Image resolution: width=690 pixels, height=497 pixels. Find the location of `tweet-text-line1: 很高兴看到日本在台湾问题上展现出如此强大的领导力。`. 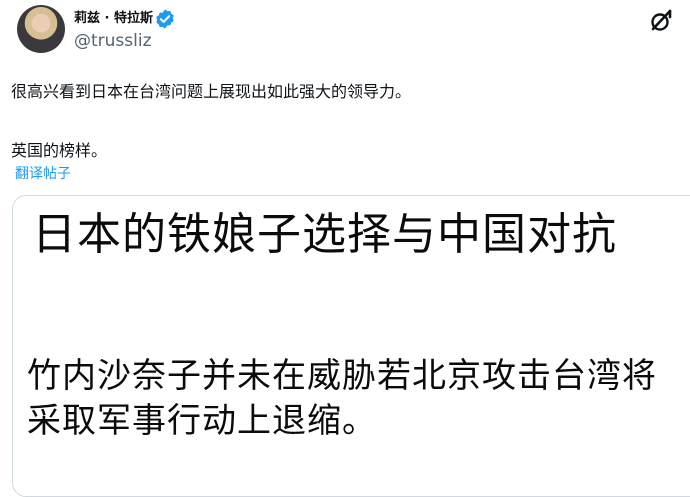

tweet-text-line1: 很高兴看到日本在台湾问题上展现出如此强大的领导力。 is located at coordinates (211, 91).